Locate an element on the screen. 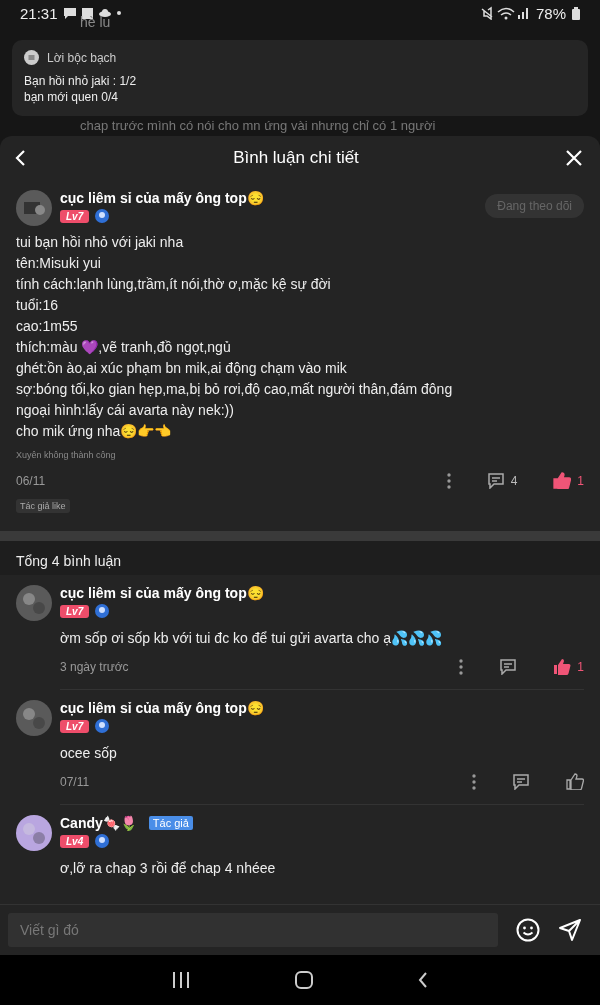 The height and width of the screenshot is (1005, 600). comment-text-line: thích:màu 💜,vẽ tranh,đồ ngọt,ngủ is located at coordinates (124, 347).